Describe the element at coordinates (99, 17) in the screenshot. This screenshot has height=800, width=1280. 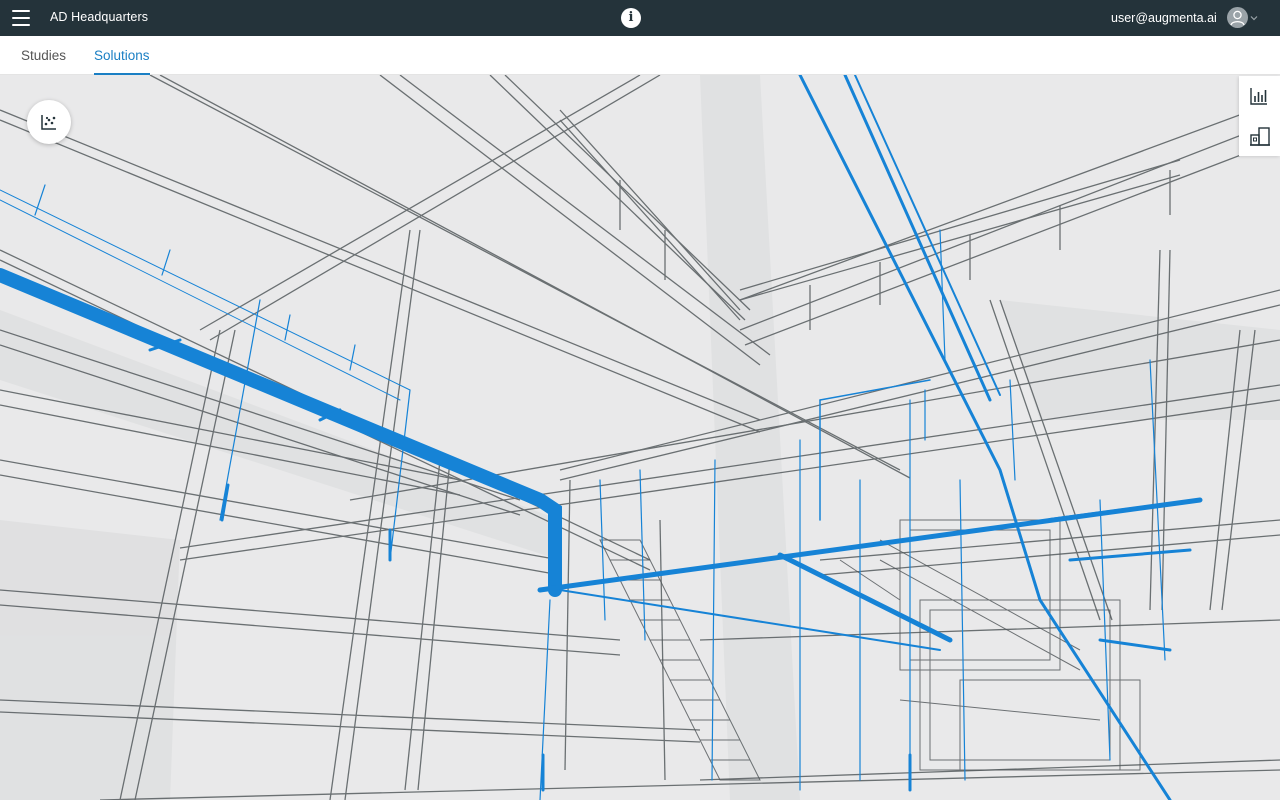
I see `app-title: AD Headquarters` at that location.